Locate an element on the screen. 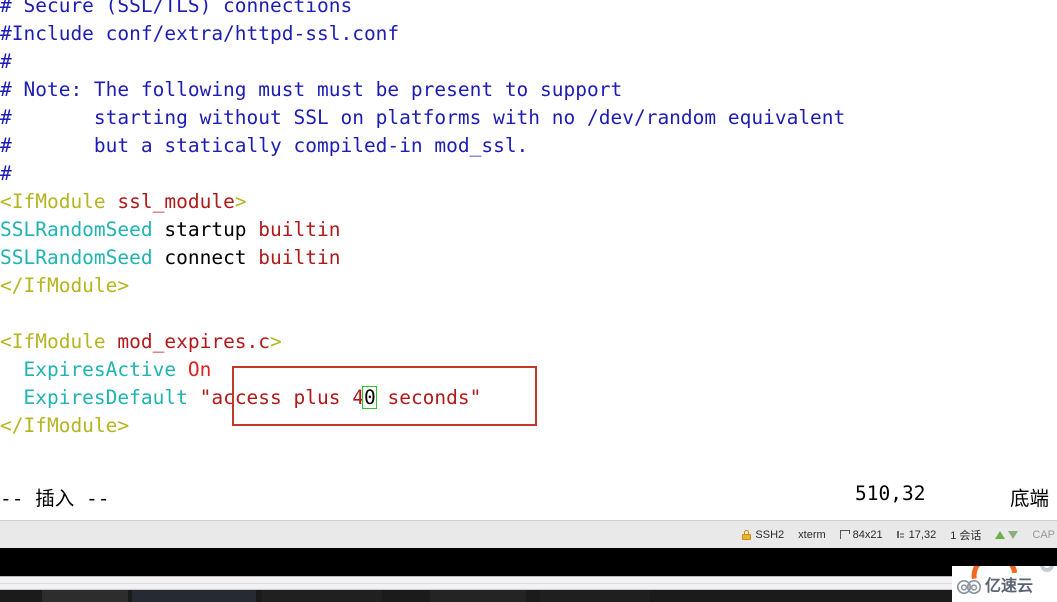 The height and width of the screenshot is (602, 1057). status-dimensions-label: 84x21 is located at coordinates (867, 534).